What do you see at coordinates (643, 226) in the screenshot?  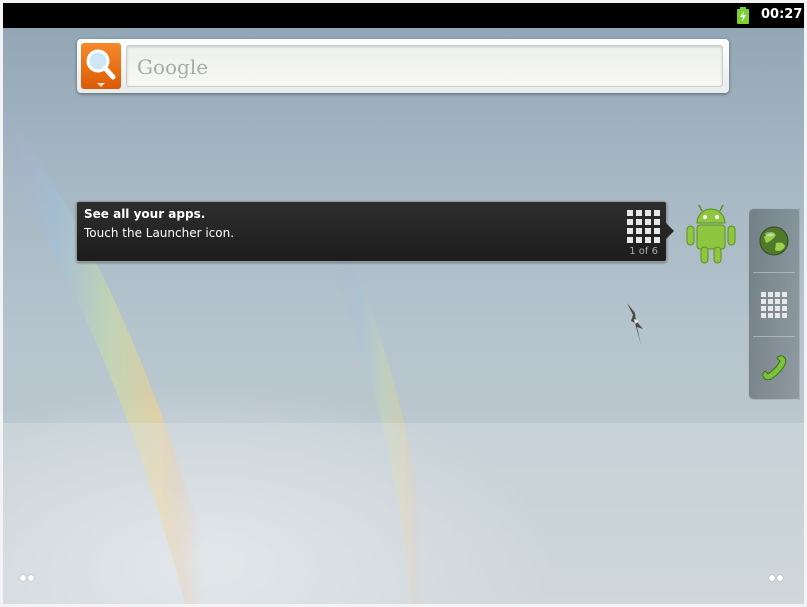 I see `launcher-grid-icon` at bounding box center [643, 226].